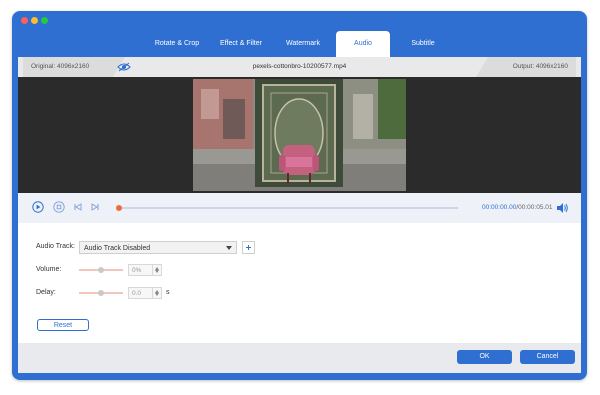 The image size is (600, 395). What do you see at coordinates (423, 44) in the screenshot?
I see `tab-subtitle: Subtitle` at bounding box center [423, 44].